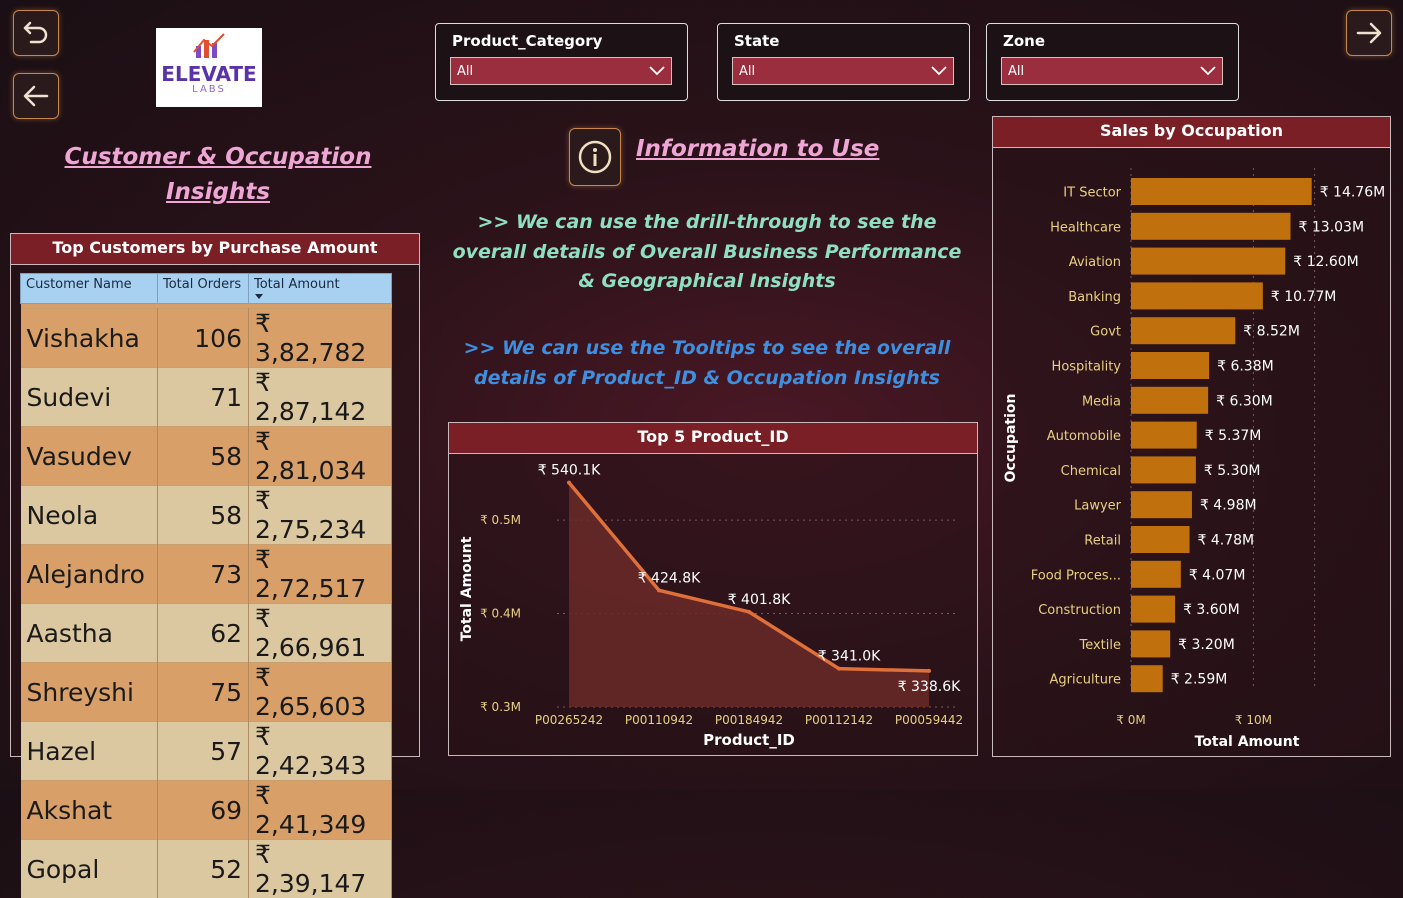  I want to click on y-tick-label: ₹ 0.3M, so click(500, 707).